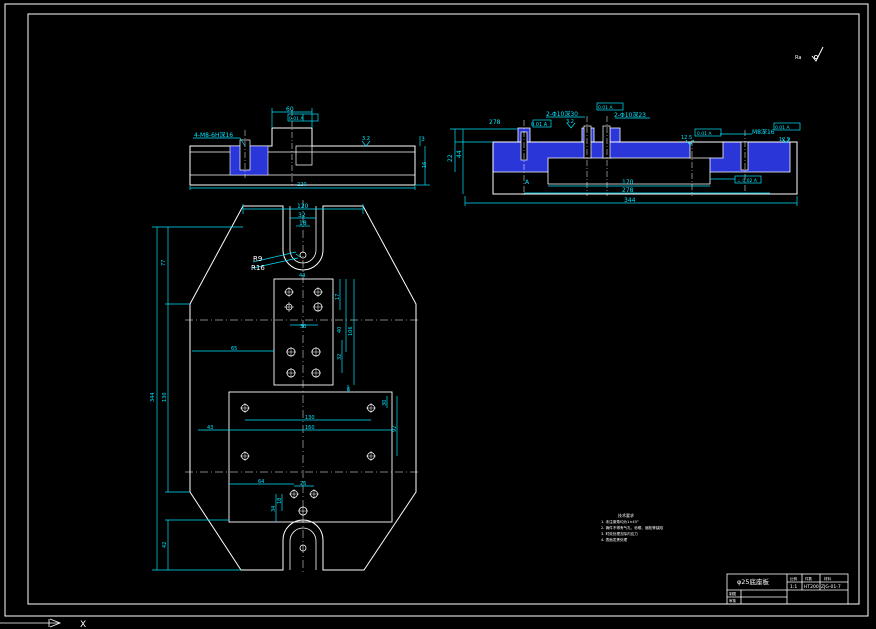 This screenshot has height=629, width=876. What do you see at coordinates (303, 484) in the screenshot?
I see `dim-26: 26` at bounding box center [303, 484].